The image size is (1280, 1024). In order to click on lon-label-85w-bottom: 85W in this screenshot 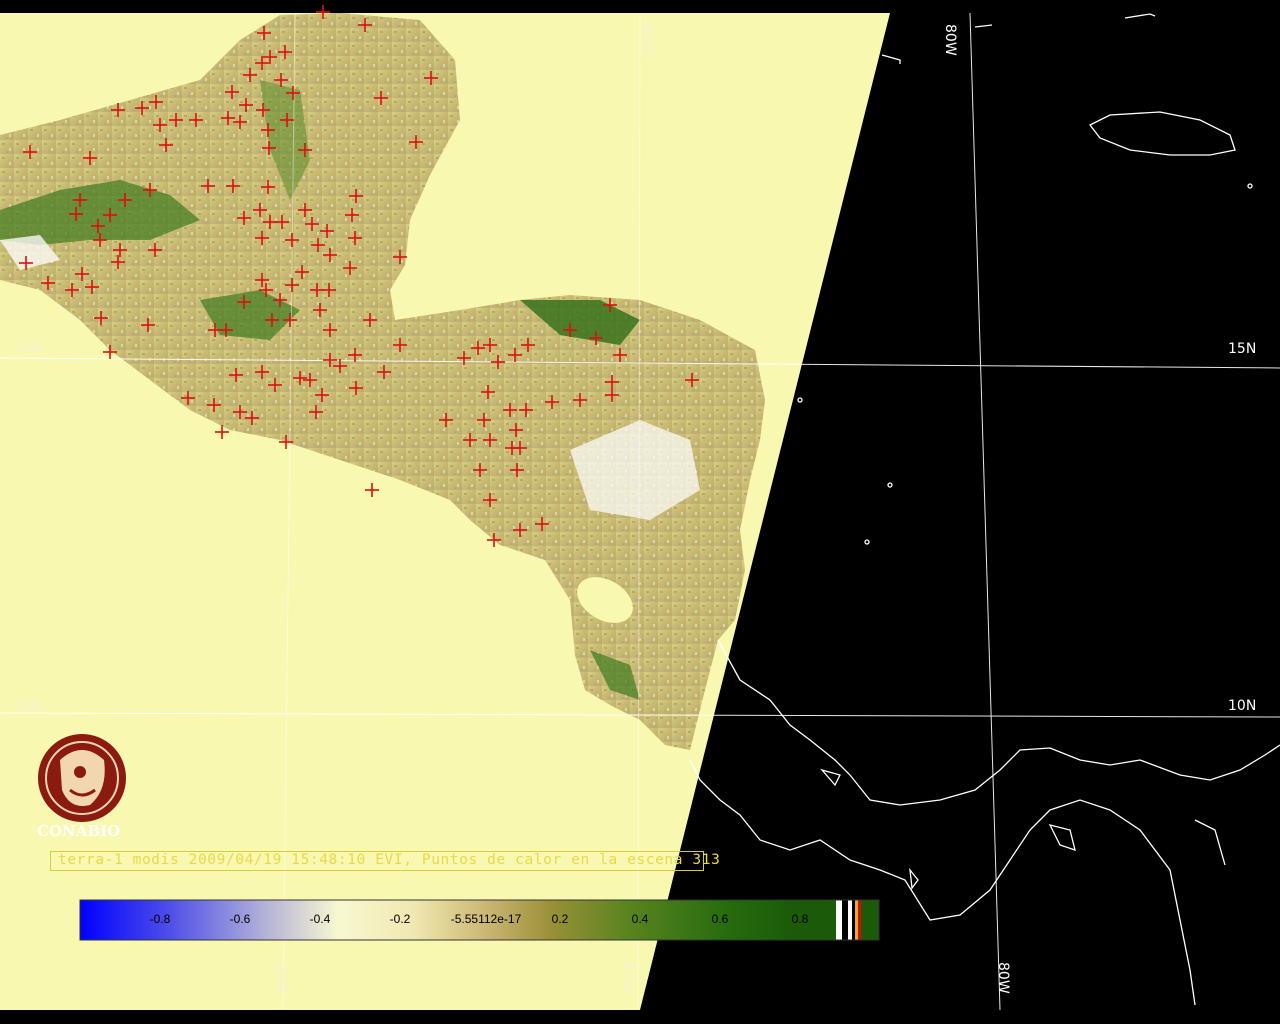, I will do `click(628, 978)`.